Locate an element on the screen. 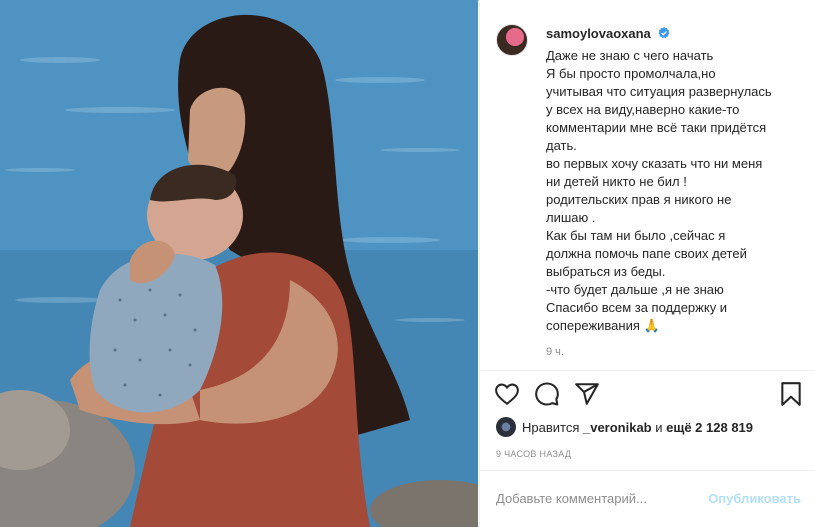 The height and width of the screenshot is (527, 815). caption-line: ни детей никто не бил ! is located at coordinates (616, 181).